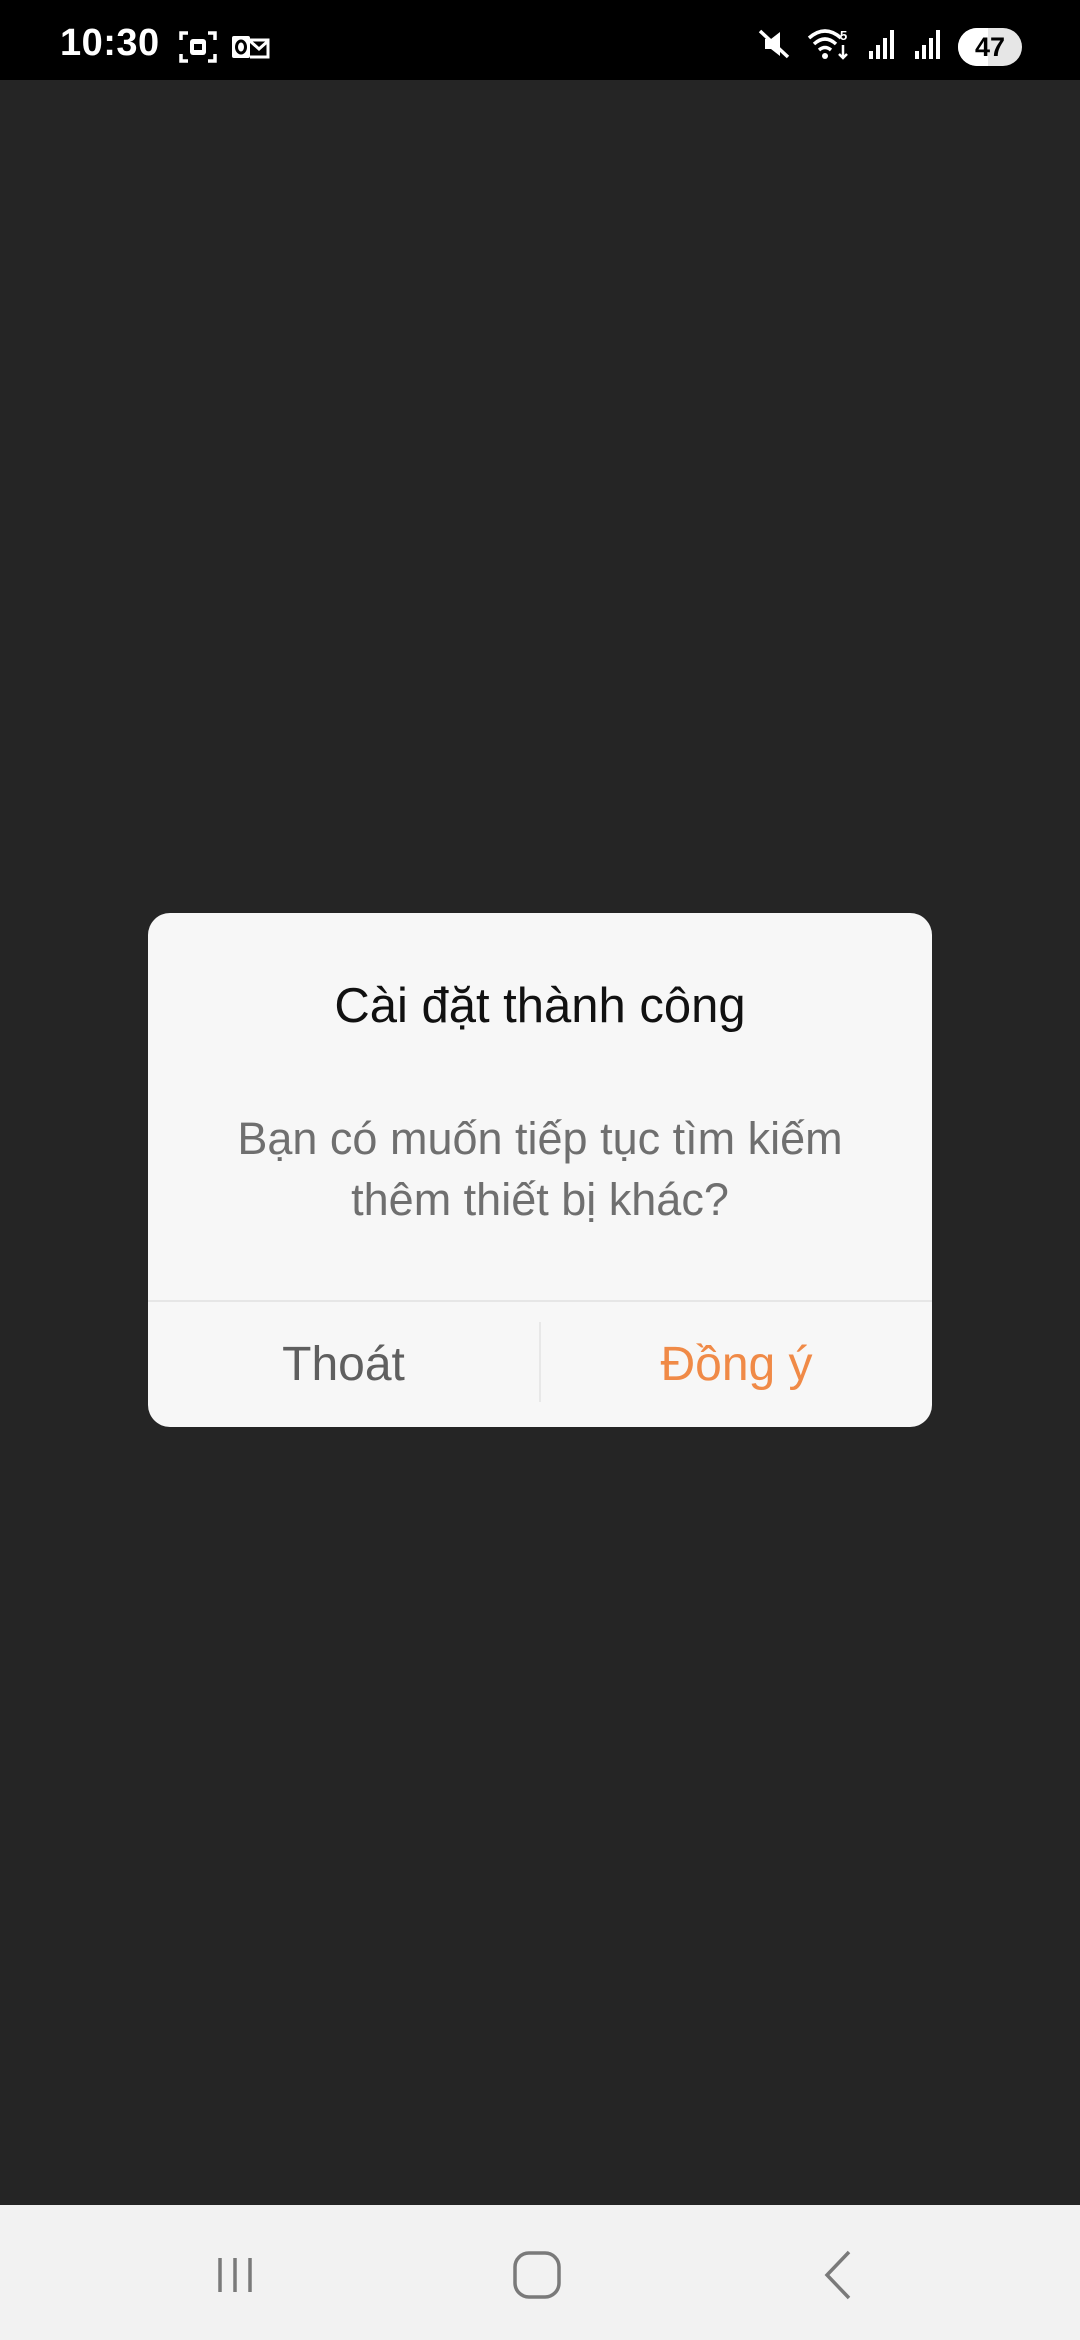 This screenshot has height=2340, width=1080. I want to click on screenshot-icon, so click(198, 49).